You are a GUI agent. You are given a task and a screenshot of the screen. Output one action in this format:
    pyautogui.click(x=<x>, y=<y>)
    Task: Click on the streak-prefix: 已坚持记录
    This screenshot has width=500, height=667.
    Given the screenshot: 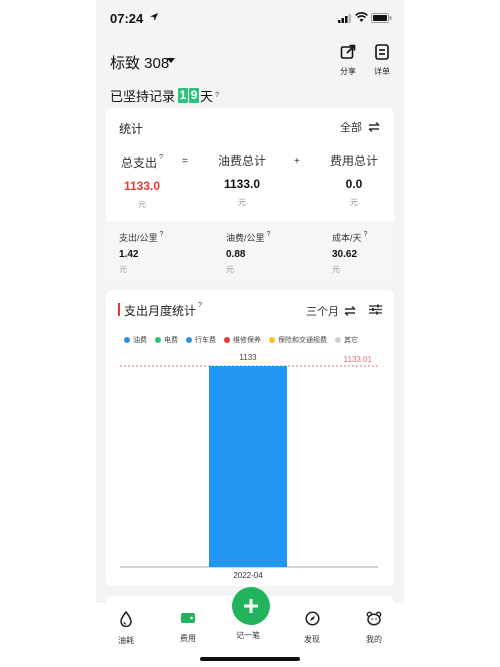 What is the action you would take?
    pyautogui.click(x=143, y=96)
    